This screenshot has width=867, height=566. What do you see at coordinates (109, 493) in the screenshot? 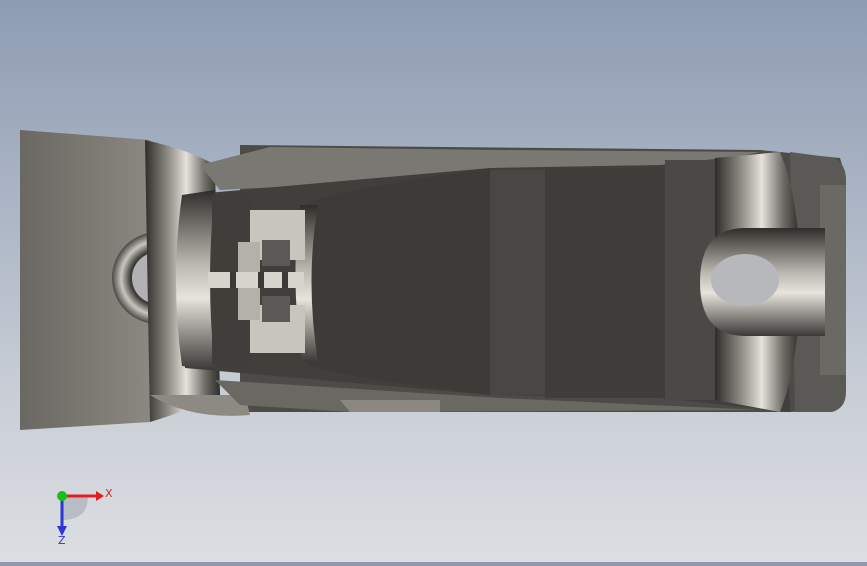
I see `x-axis-label: X` at bounding box center [109, 493].